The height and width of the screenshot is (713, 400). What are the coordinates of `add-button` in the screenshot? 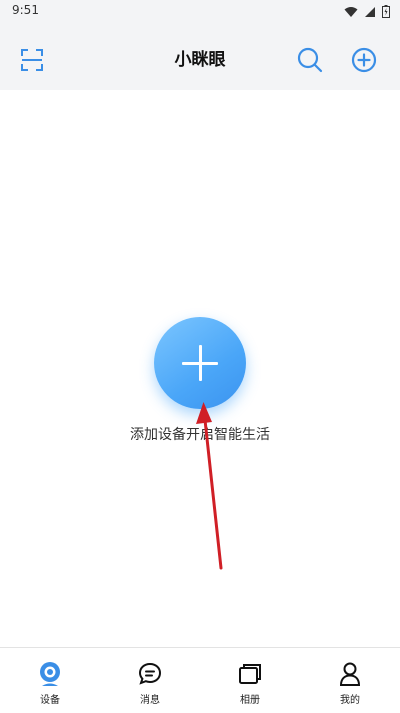 It's located at (364, 60).